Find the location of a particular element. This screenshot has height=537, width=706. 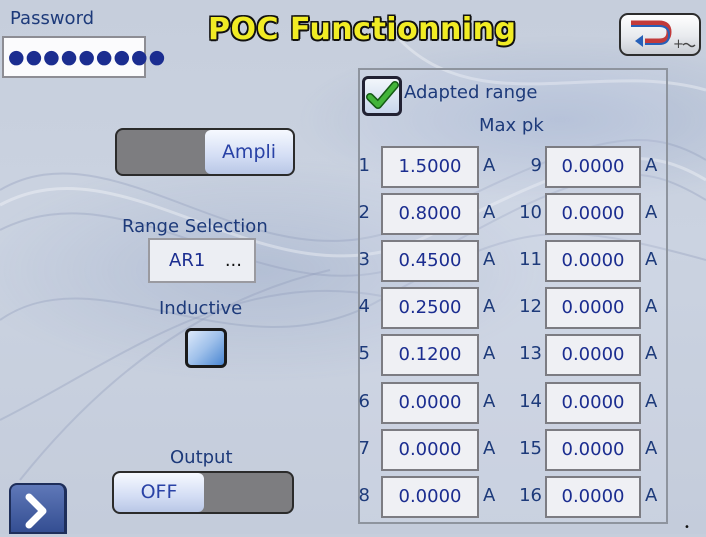

corner-marker: • is located at coordinates (687, 527).